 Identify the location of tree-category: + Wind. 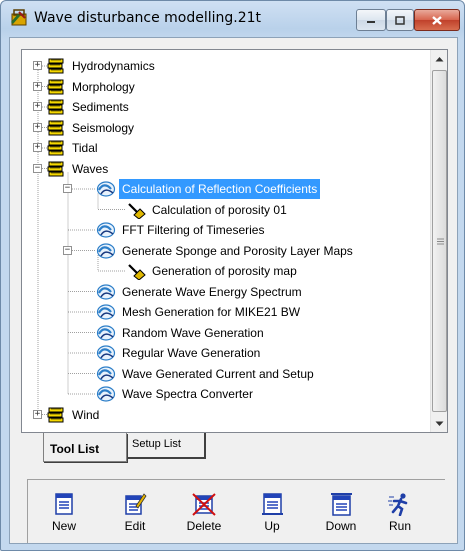
(225, 415).